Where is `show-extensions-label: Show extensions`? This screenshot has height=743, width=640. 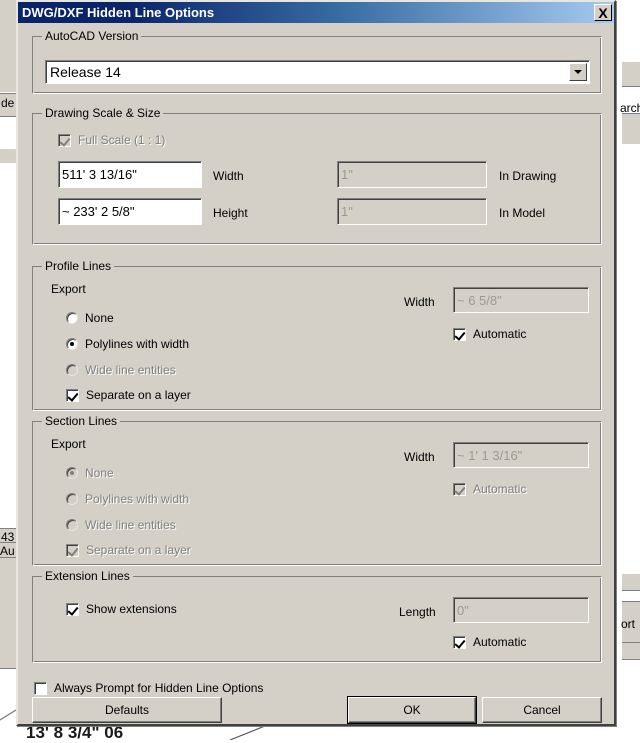 show-extensions-label: Show extensions is located at coordinates (131, 609).